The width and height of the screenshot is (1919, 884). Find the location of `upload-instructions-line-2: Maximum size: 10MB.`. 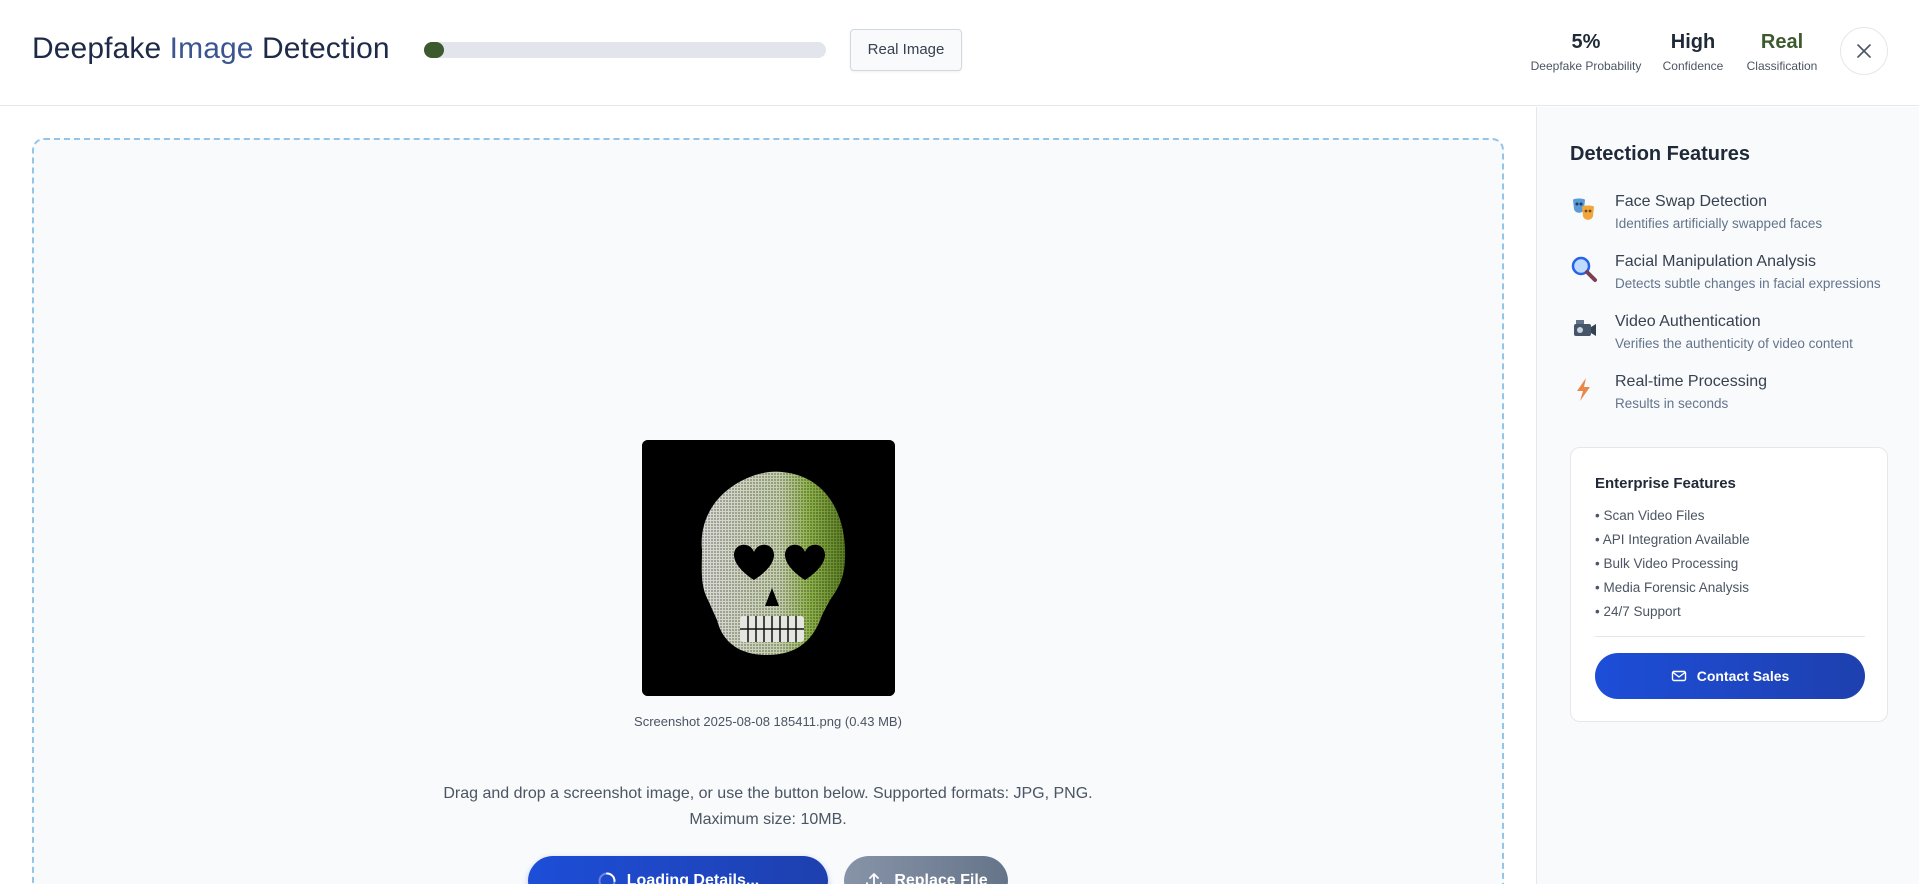

upload-instructions-line-2: Maximum size: 10MB. is located at coordinates (768, 819).